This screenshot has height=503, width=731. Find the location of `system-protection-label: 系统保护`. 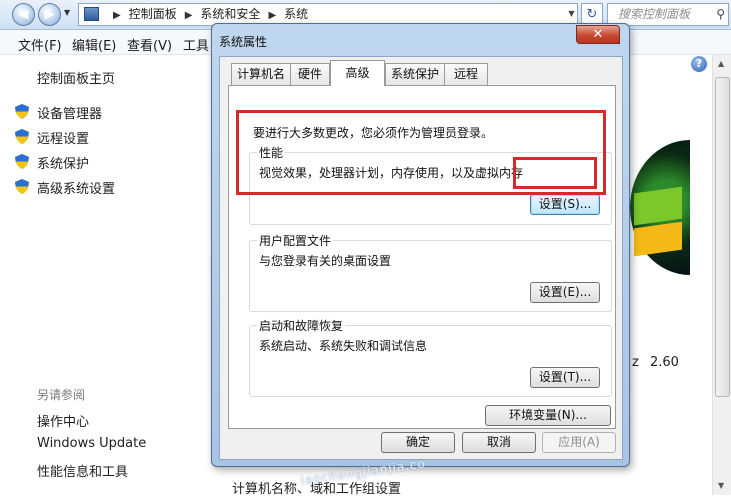

system-protection-label: 系统保护 is located at coordinates (63, 164).